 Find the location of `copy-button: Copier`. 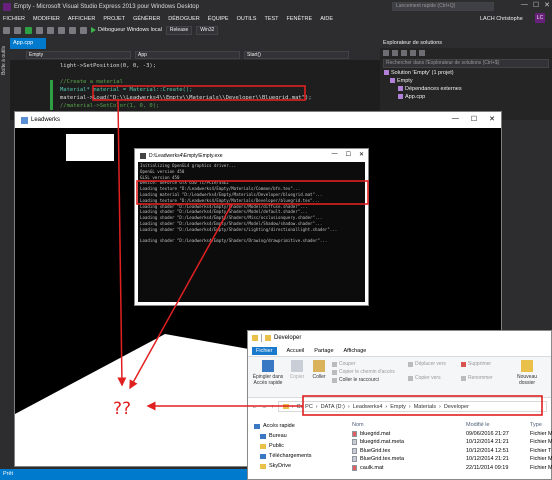

copy-button: Copier is located at coordinates (297, 370).